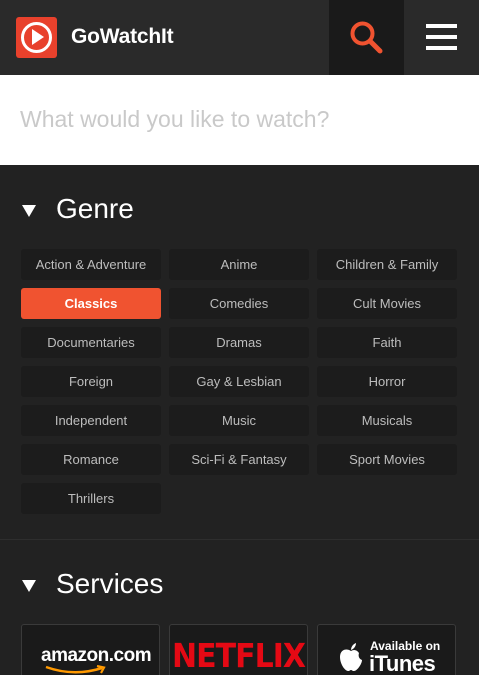 The image size is (479, 675). What do you see at coordinates (91, 381) in the screenshot?
I see `genre-button-foreign: Foreign` at bounding box center [91, 381].